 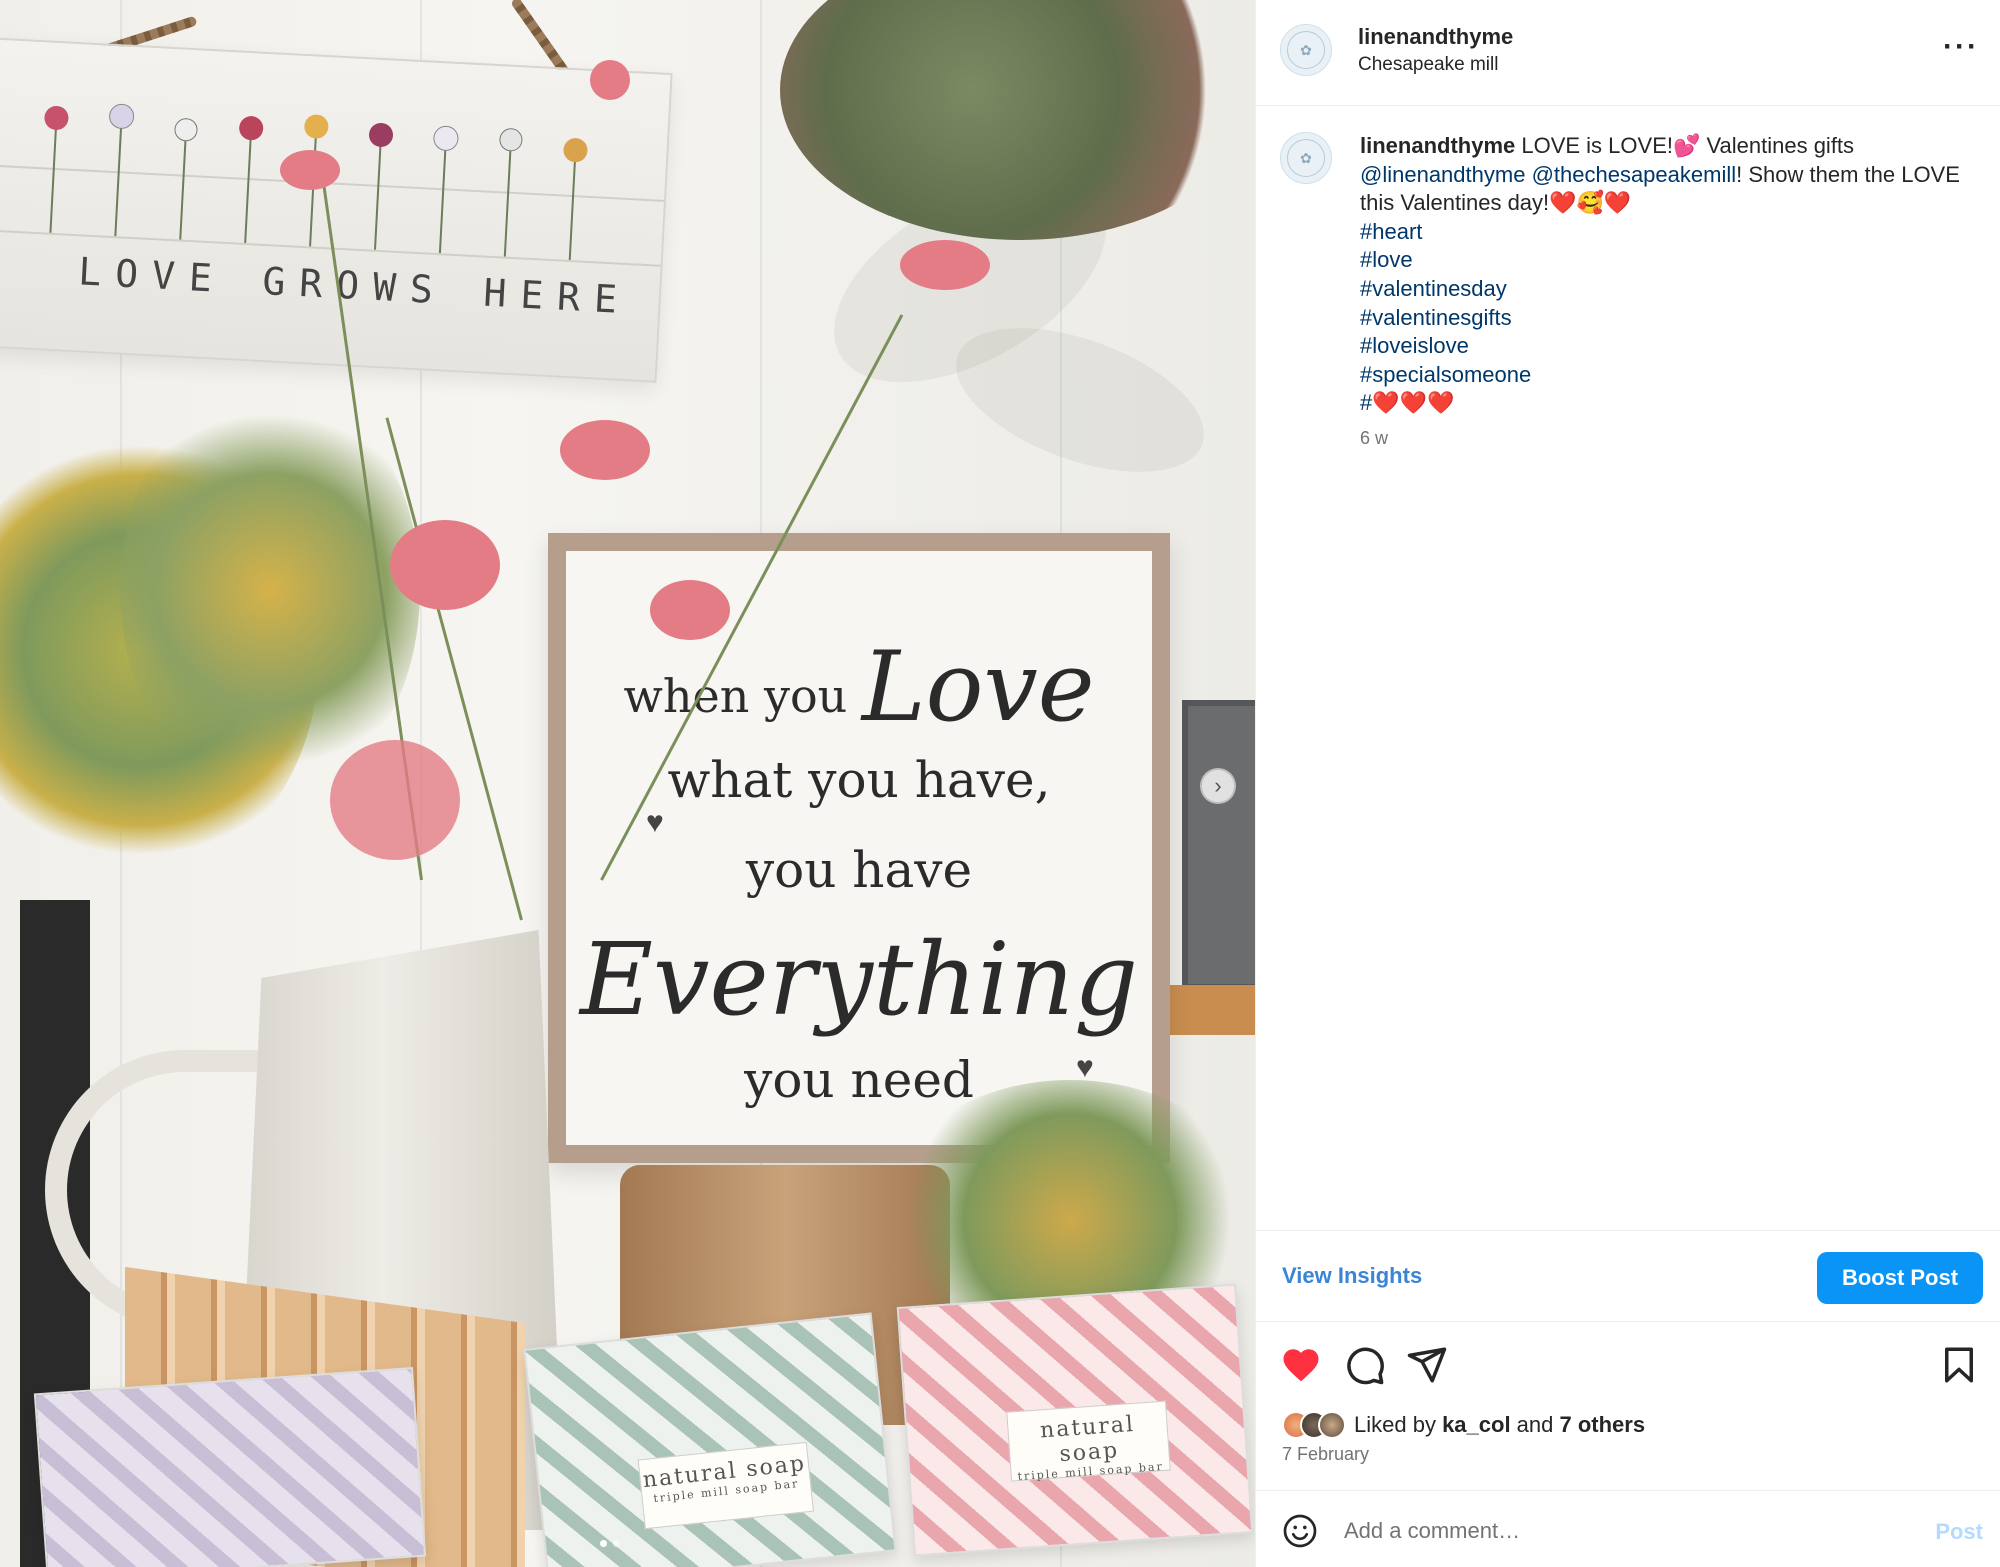 What do you see at coordinates (978, 687) in the screenshot?
I see `quote-line-1-script: Love` at bounding box center [978, 687].